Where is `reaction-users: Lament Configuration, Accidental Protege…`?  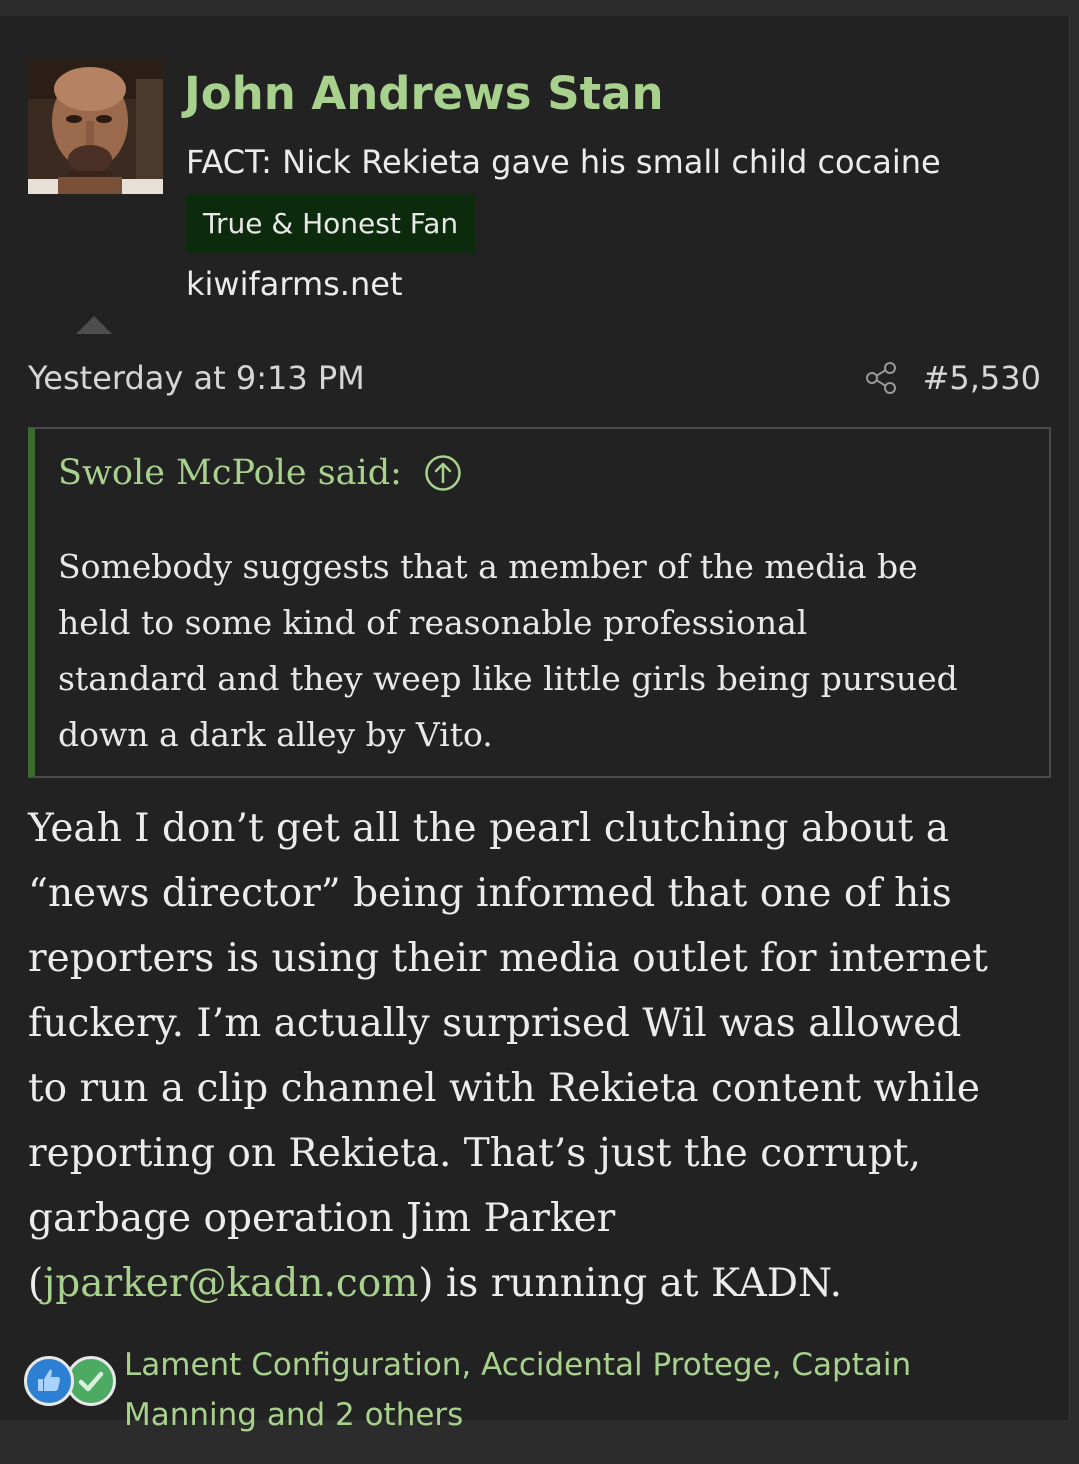
reaction-users: Lament Configuration, Accidental Protege… is located at coordinates (517, 1390).